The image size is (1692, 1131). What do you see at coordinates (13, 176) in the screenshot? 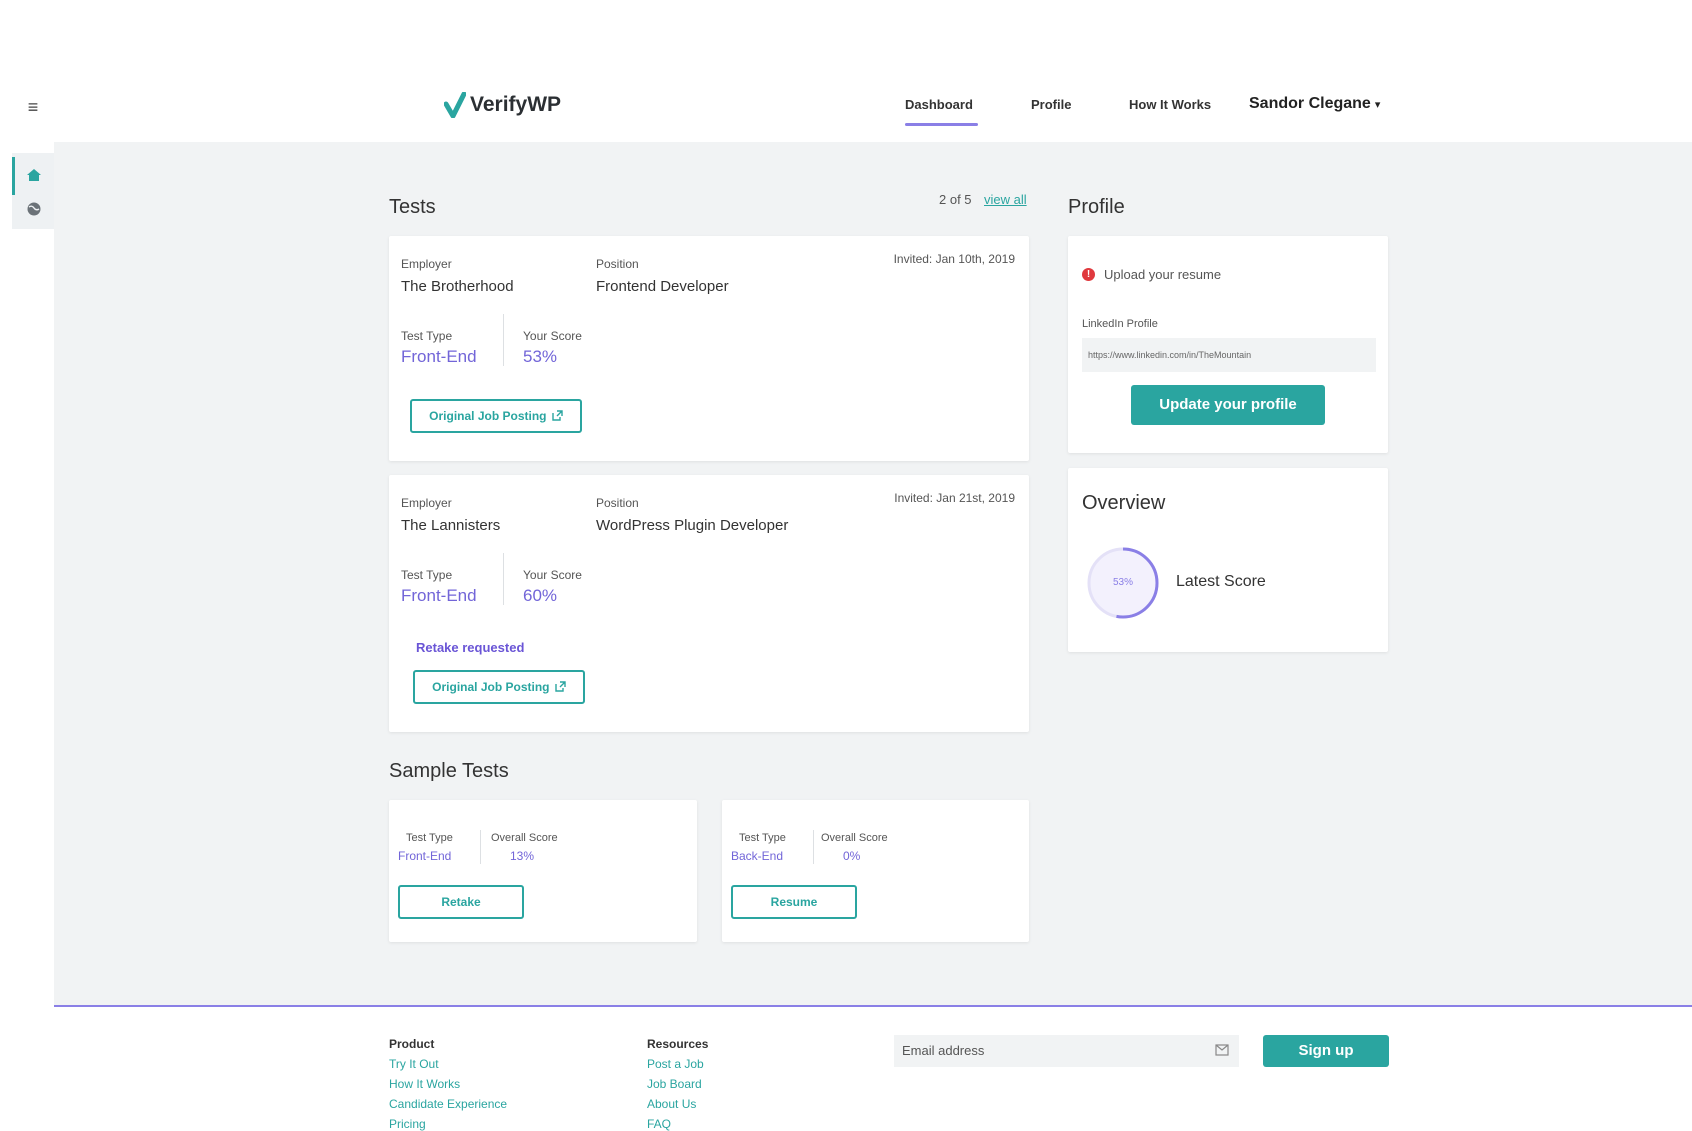
I see `rail-active-indicator` at bounding box center [13, 176].